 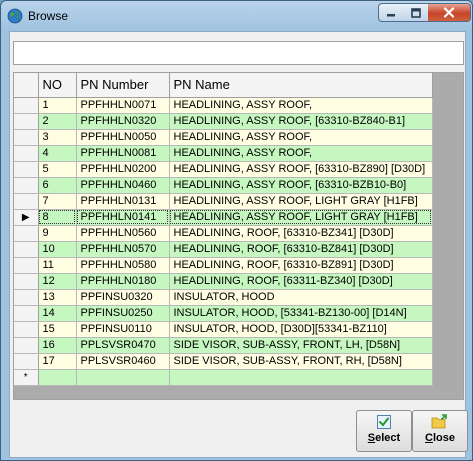 What do you see at coordinates (123, 185) in the screenshot?
I see `cell-pn-number: PPFHHLN0460` at bounding box center [123, 185].